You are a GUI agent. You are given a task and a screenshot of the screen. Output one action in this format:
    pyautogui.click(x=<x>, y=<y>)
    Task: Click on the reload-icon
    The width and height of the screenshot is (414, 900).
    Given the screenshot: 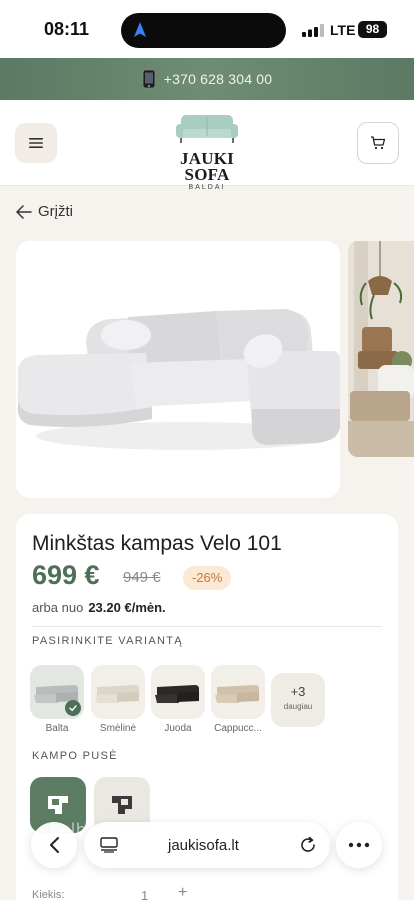 What is the action you would take?
    pyautogui.click(x=308, y=845)
    